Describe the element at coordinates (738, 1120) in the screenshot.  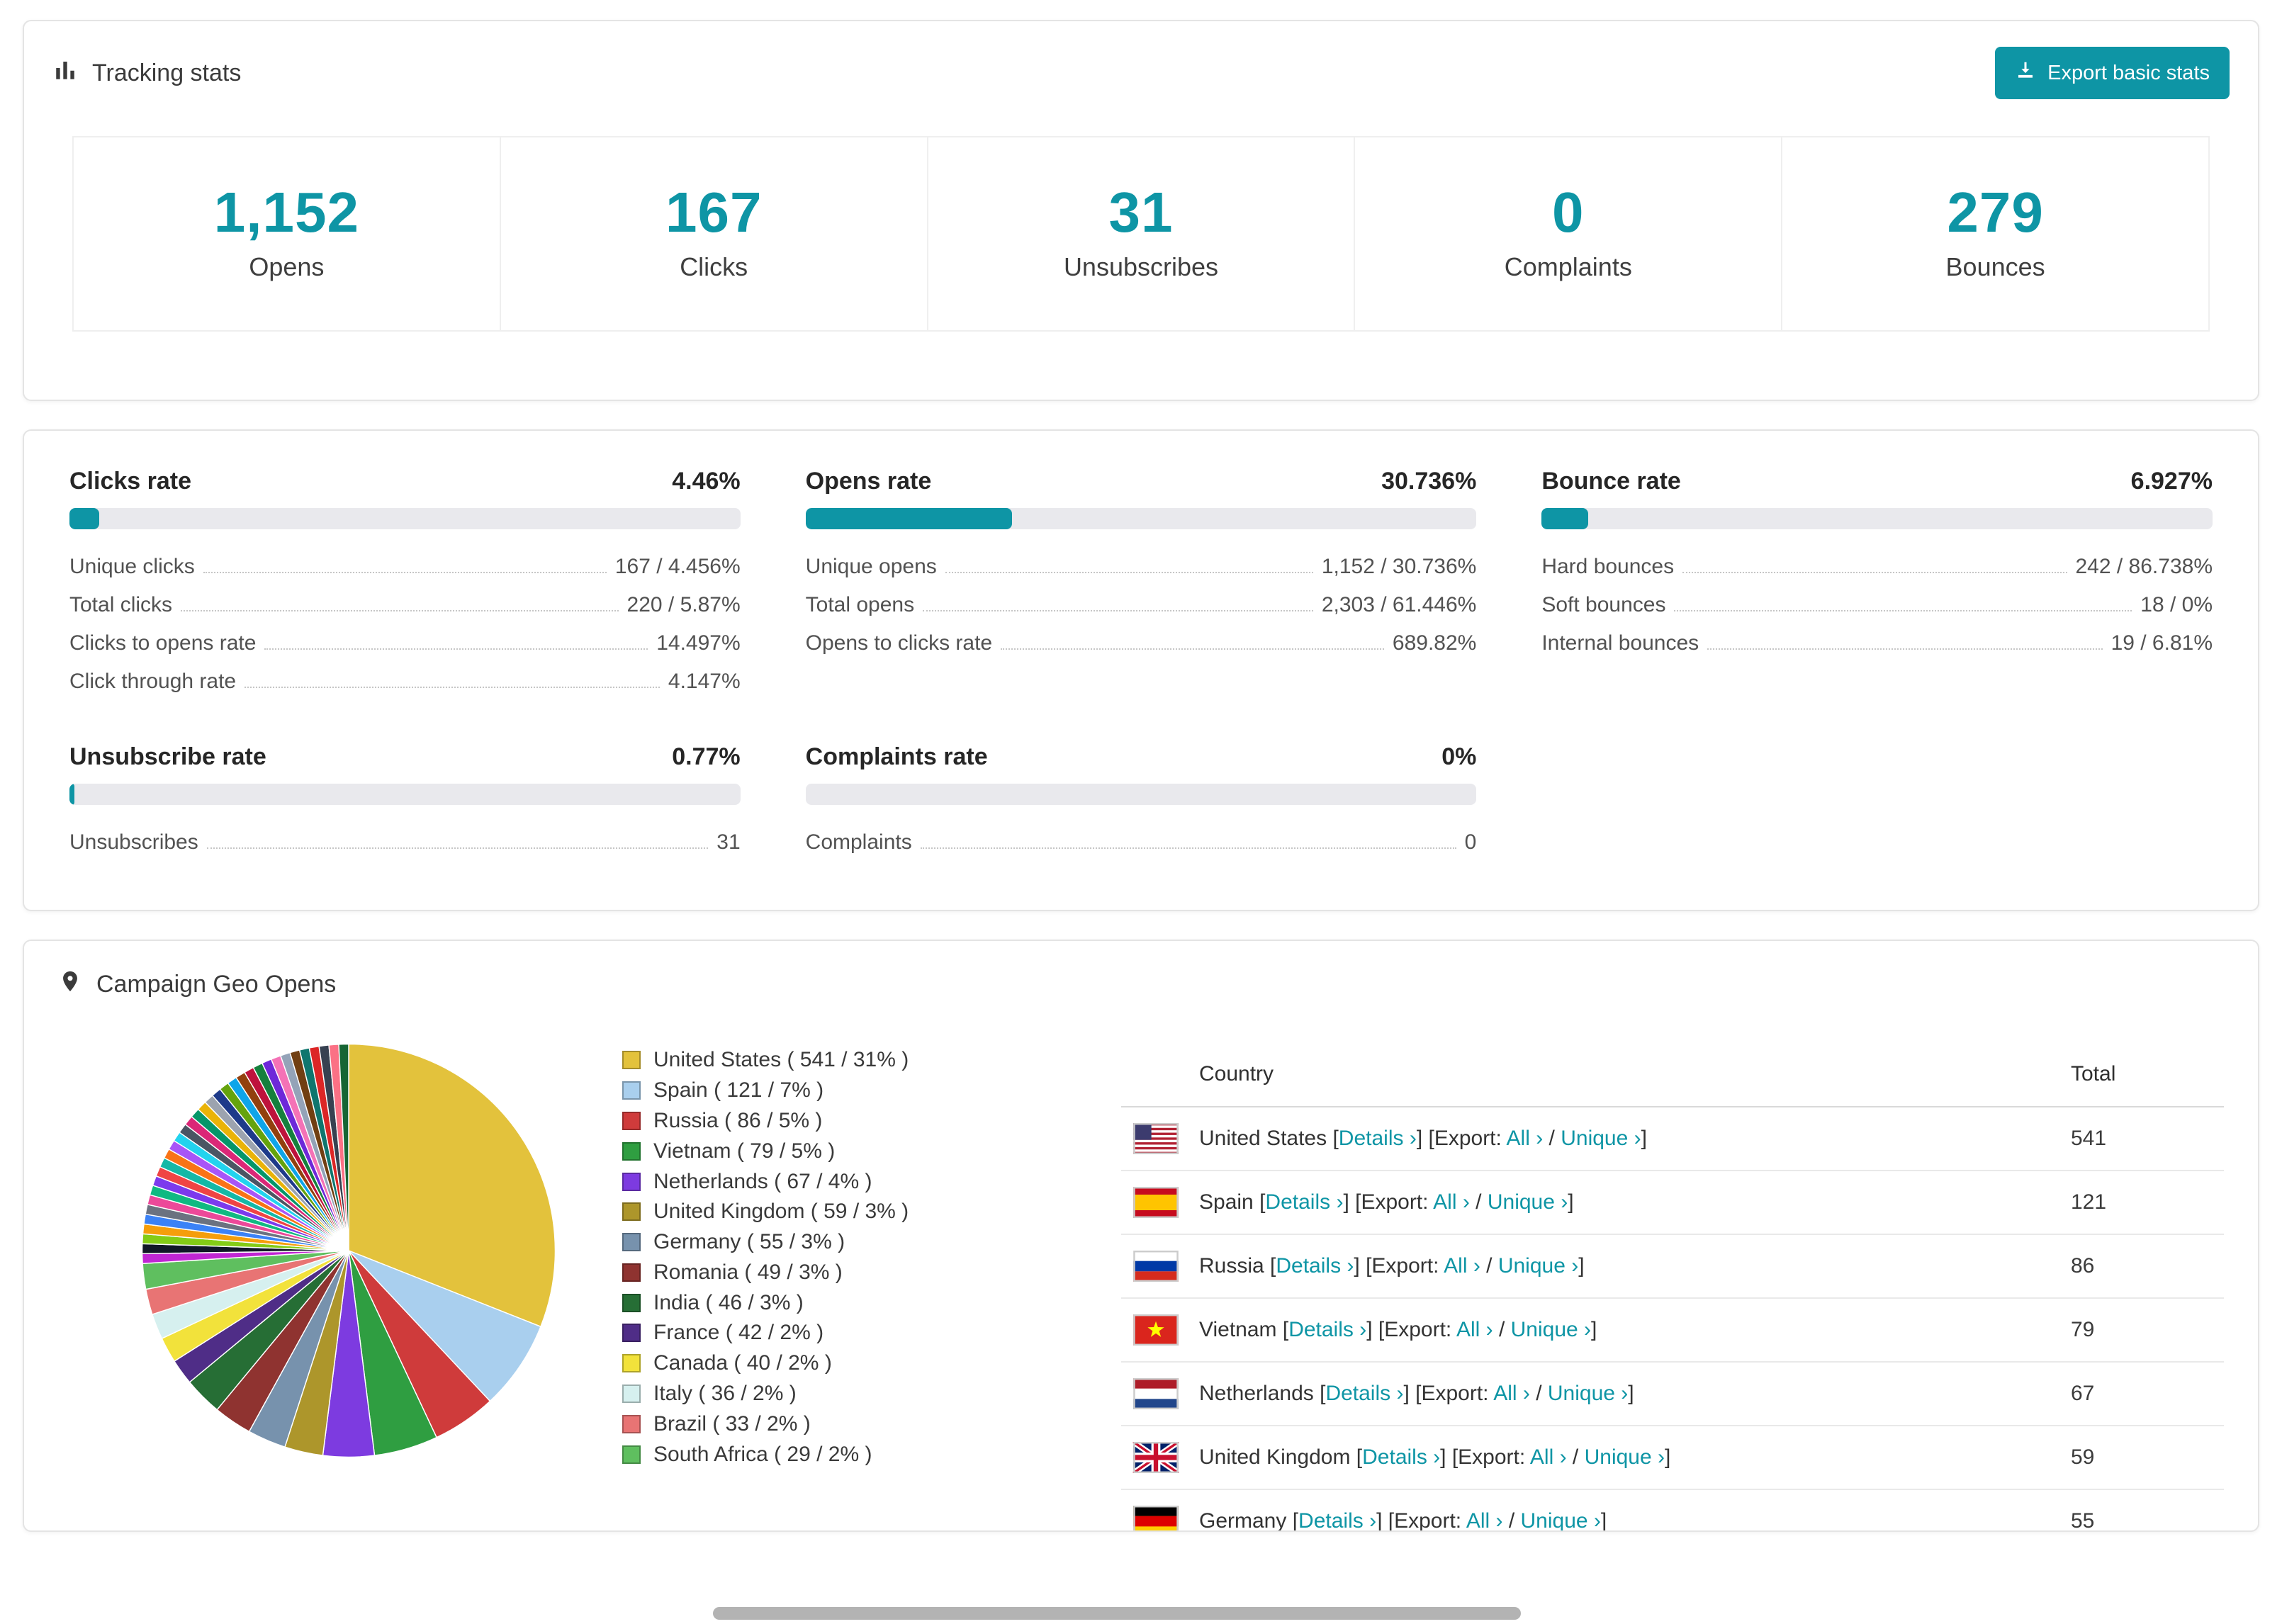
I see `legend-label: Russia ( 86 / 5% )` at that location.